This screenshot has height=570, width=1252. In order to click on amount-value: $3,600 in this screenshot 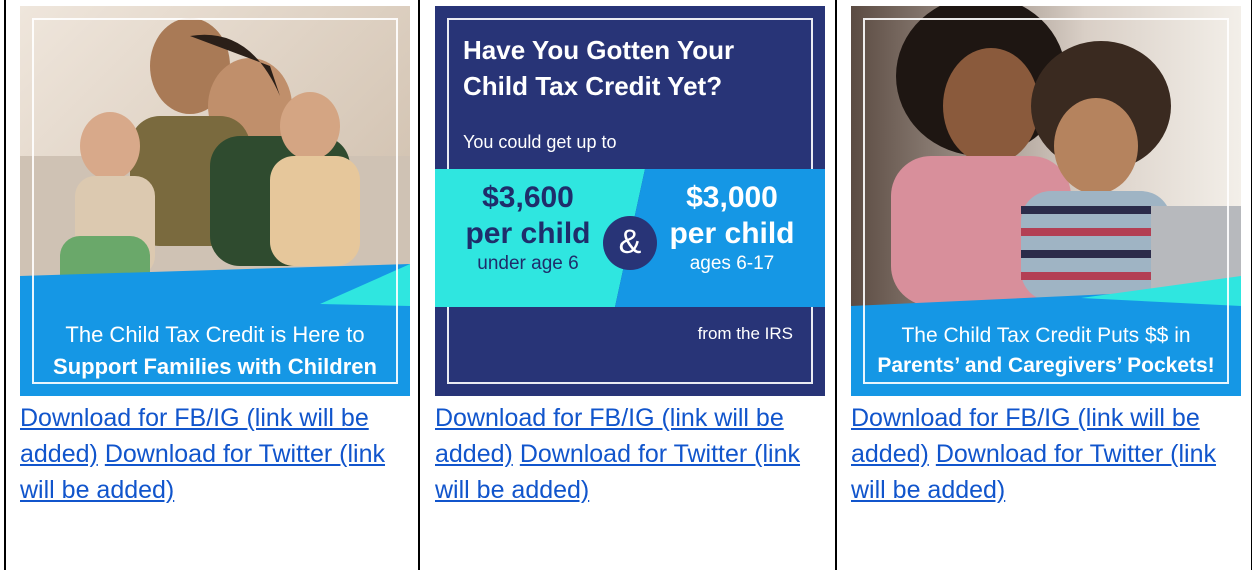, I will do `click(528, 197)`.